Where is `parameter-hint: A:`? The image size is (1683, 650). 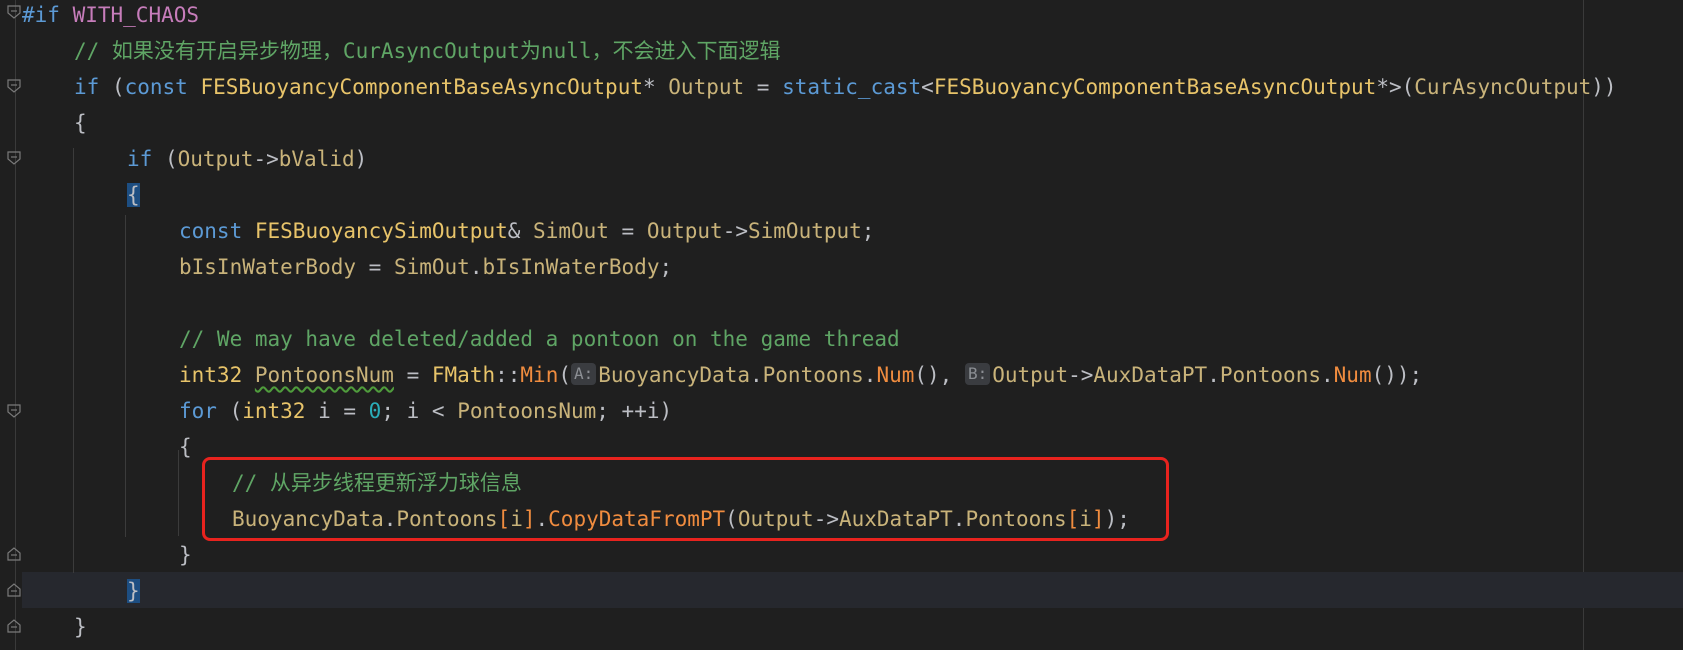 parameter-hint: A: is located at coordinates (584, 374).